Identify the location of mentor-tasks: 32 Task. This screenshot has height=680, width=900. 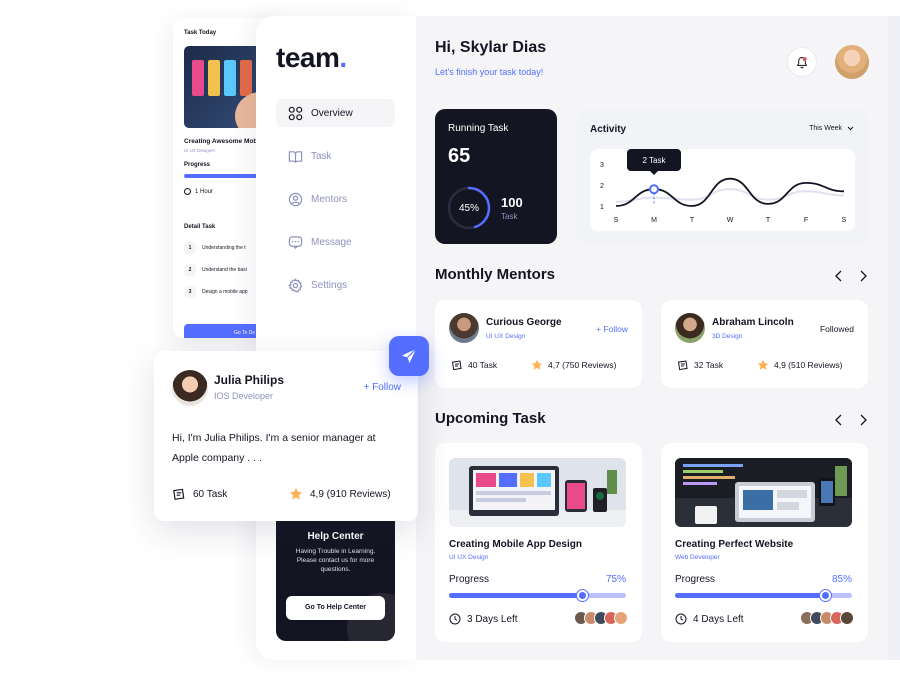
(700, 365).